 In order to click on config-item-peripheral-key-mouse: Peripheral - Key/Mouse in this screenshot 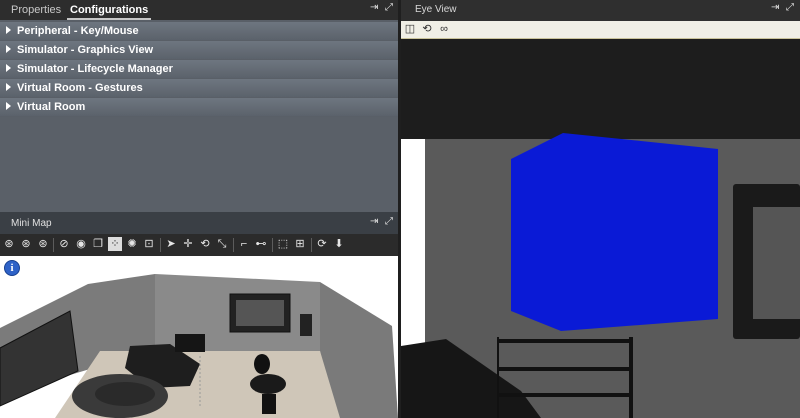, I will do `click(199, 31)`.